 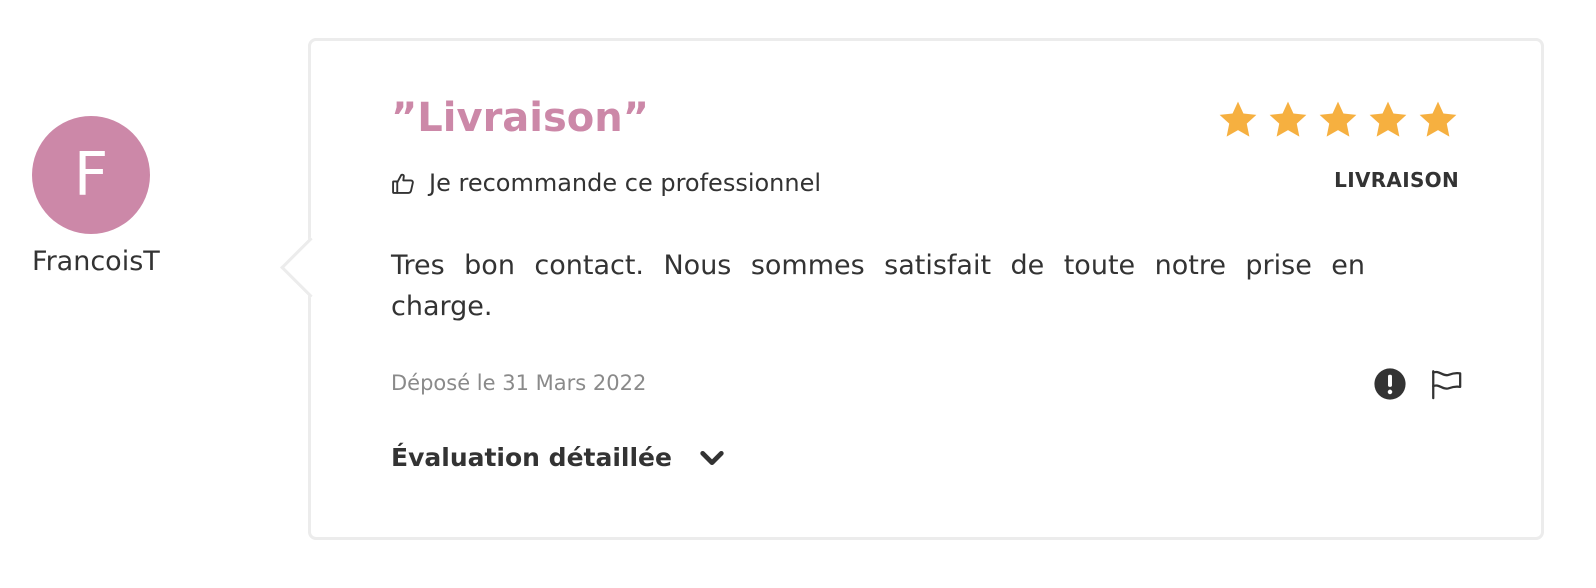 I want to click on exclamation-circle-icon, so click(x=1390, y=384).